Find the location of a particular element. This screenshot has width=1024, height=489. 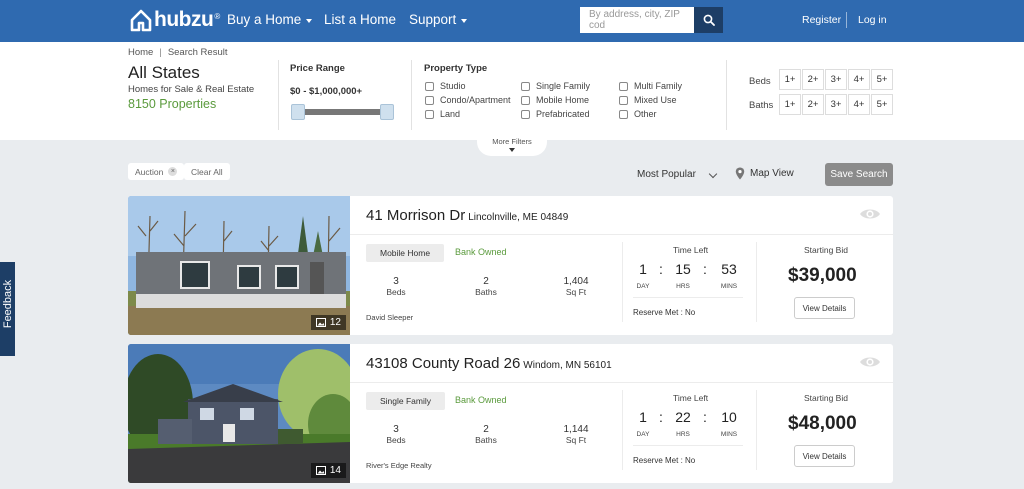

listing-address: 41 Morrison Dr Lincolnville, ME 04849 is located at coordinates (467, 215).